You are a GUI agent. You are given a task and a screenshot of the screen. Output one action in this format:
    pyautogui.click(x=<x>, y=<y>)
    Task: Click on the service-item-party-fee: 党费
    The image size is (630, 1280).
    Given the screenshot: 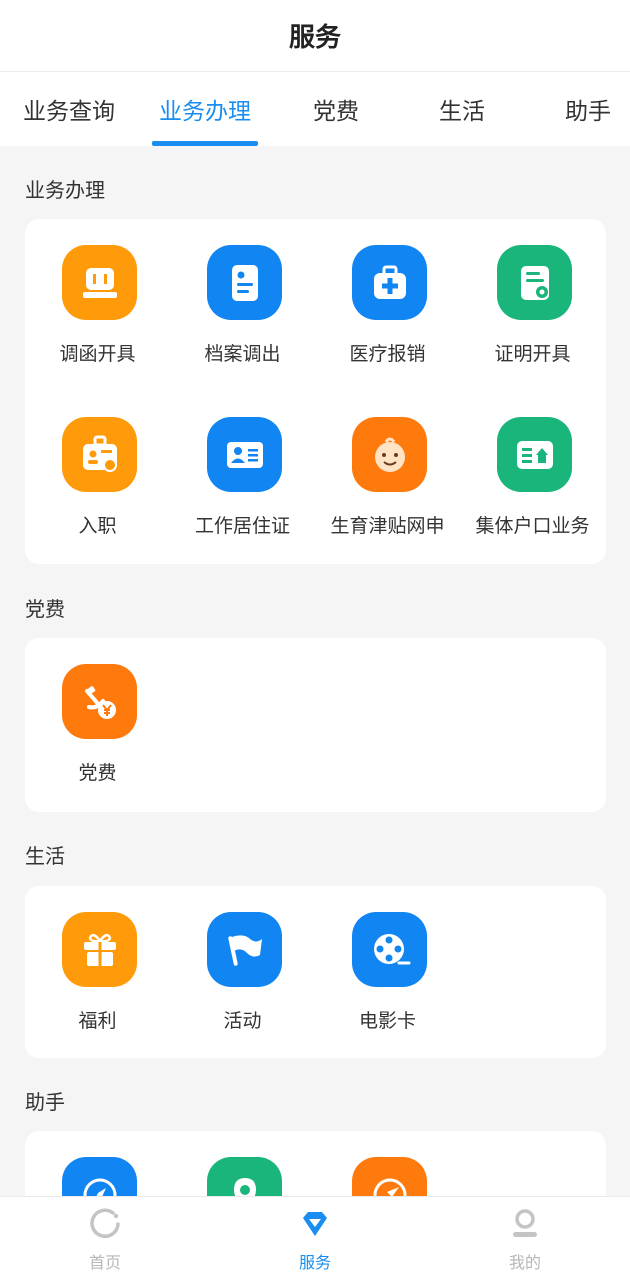 What is the action you would take?
    pyautogui.click(x=97, y=713)
    